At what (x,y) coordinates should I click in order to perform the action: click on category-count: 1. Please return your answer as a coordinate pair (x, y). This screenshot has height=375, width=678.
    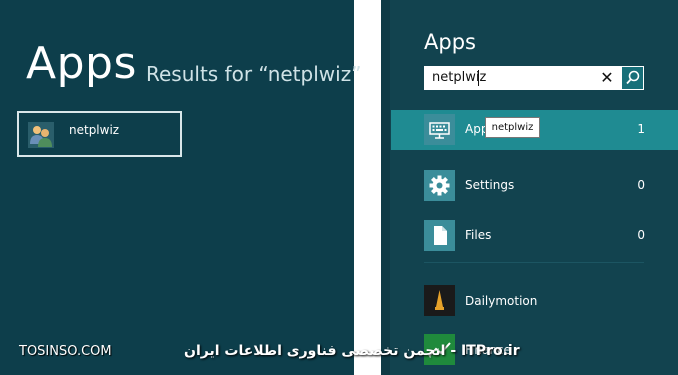
    Looking at the image, I should click on (641, 129).